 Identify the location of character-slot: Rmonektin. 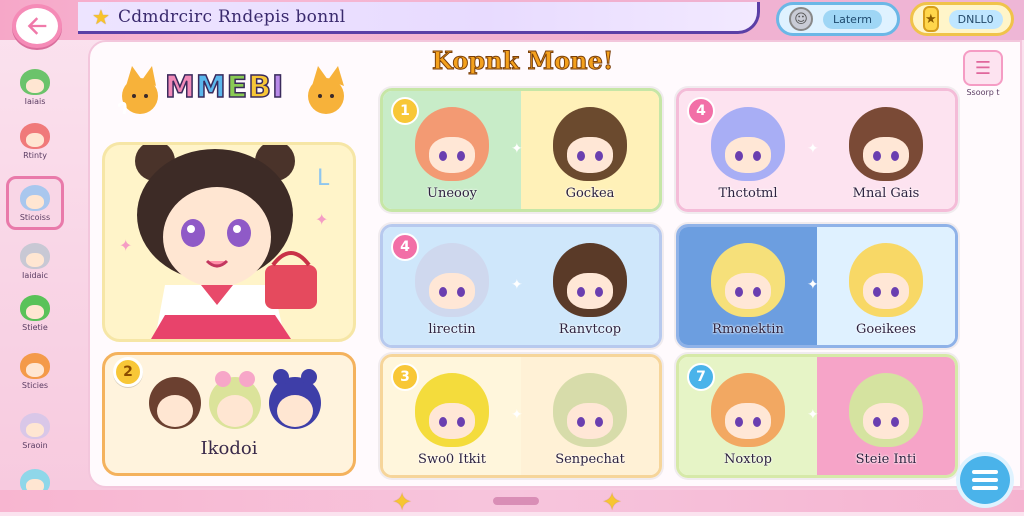
(748, 286).